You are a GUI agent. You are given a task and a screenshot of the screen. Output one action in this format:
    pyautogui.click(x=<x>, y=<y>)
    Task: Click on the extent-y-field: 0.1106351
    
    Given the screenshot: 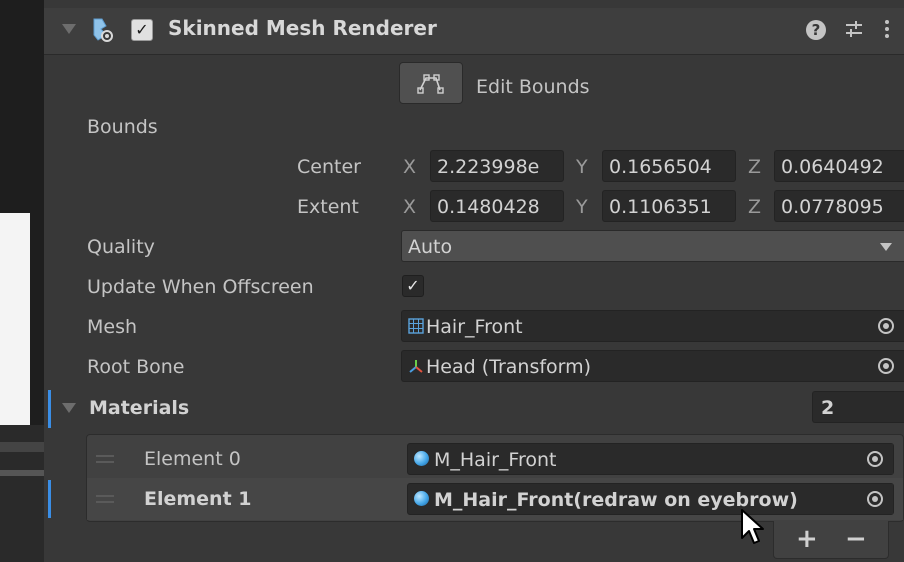 What is the action you would take?
    pyautogui.click(x=669, y=206)
    